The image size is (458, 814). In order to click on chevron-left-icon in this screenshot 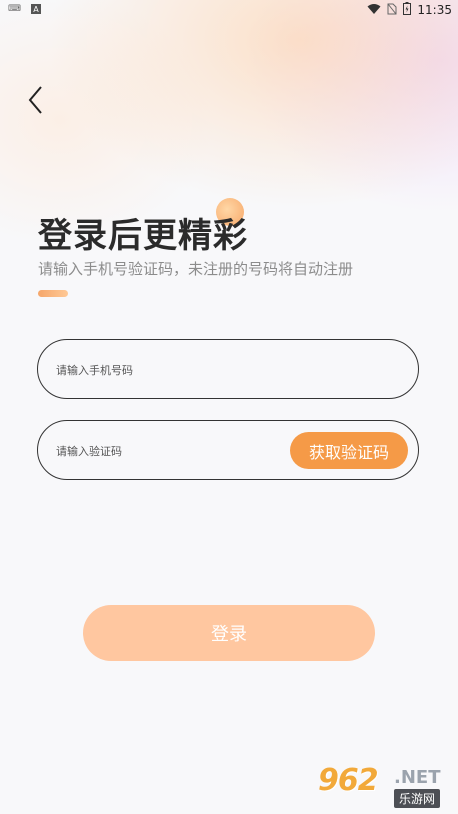, I will do `click(35, 100)`.